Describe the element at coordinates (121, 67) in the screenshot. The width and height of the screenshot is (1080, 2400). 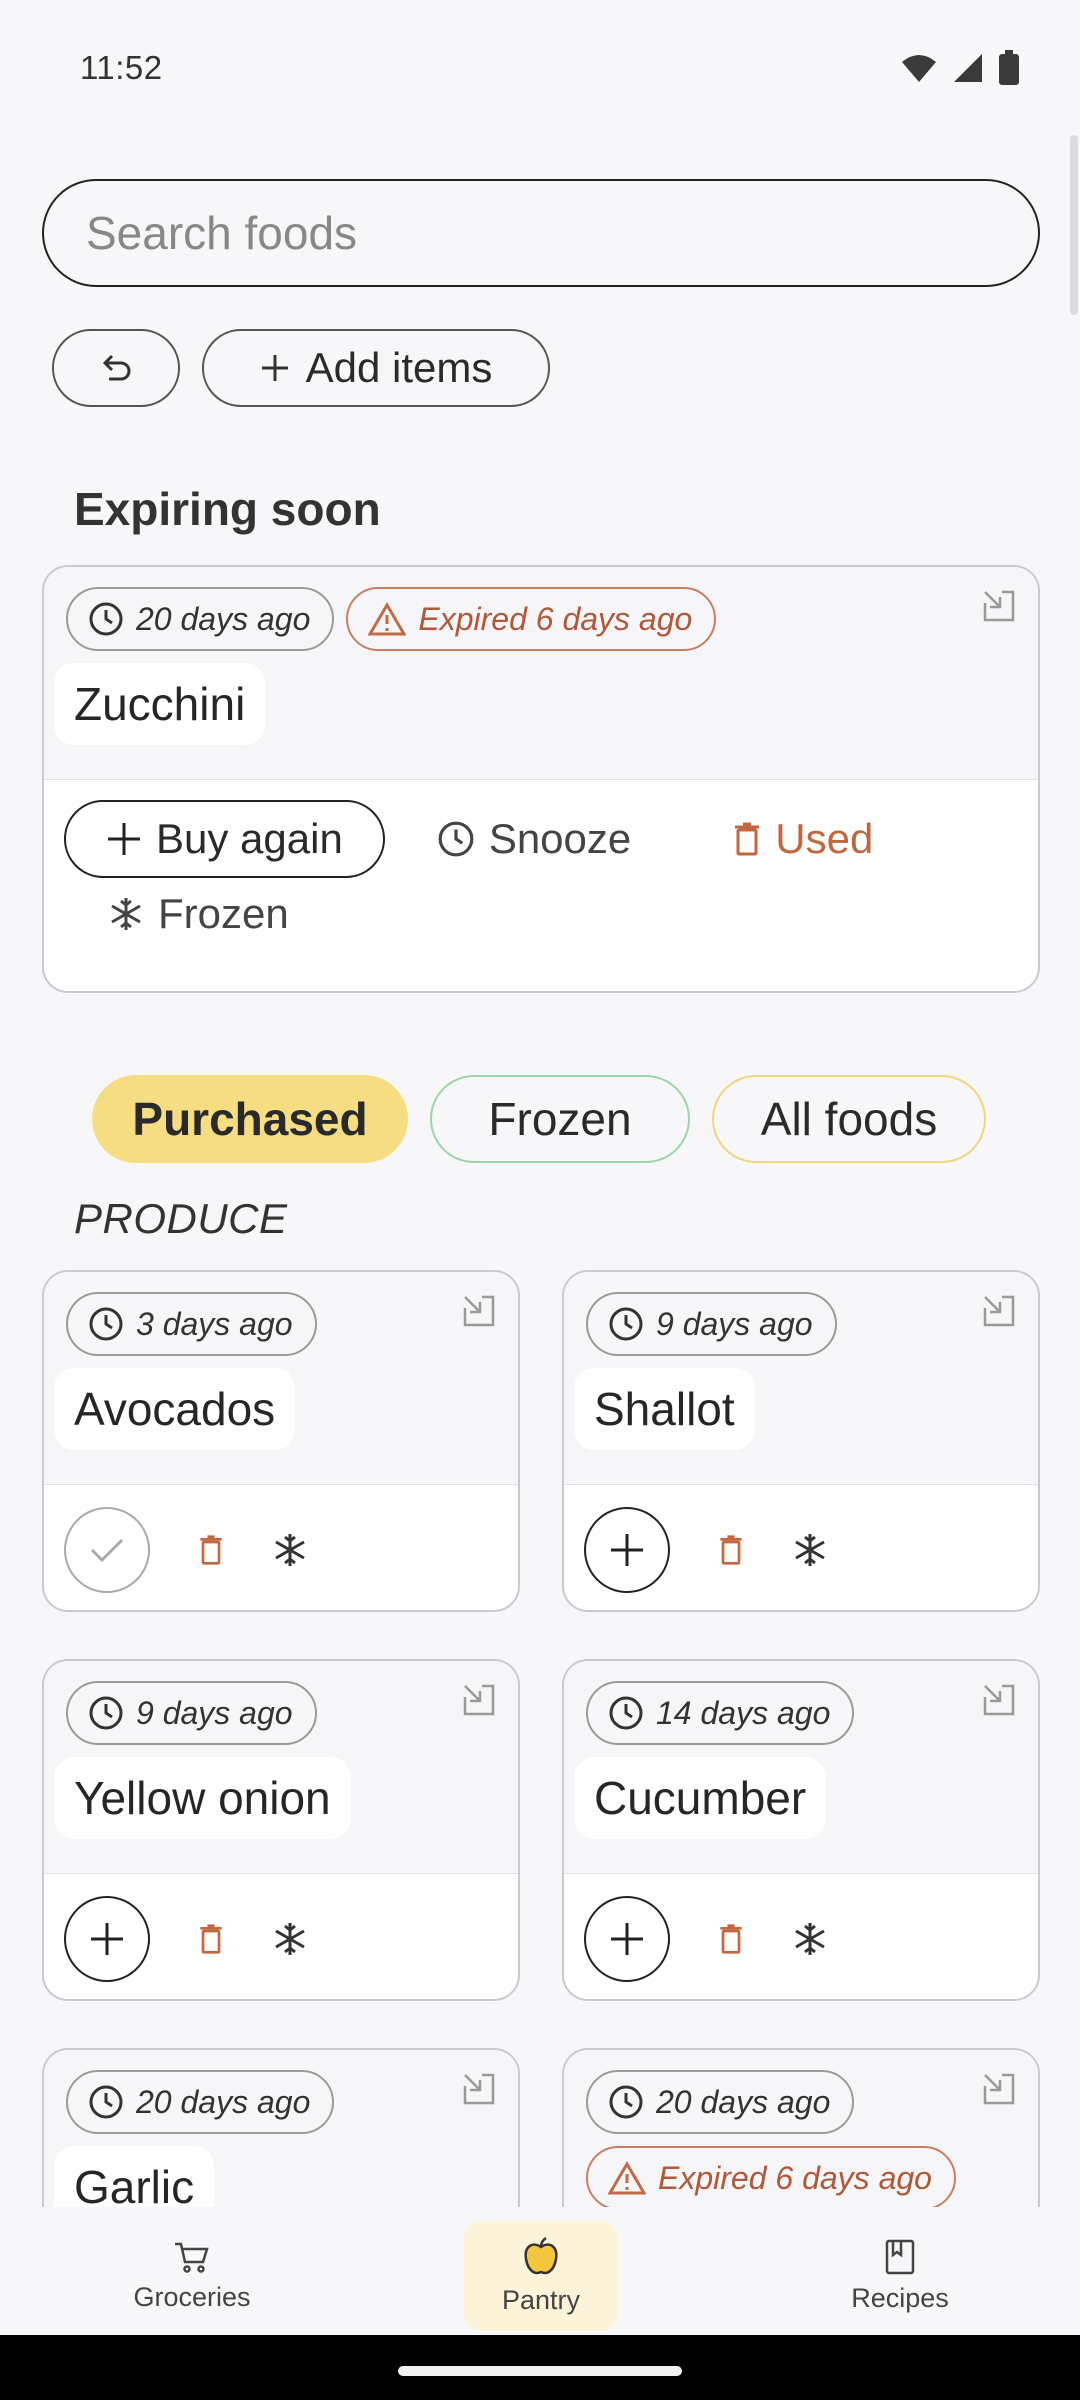
I see `status-time: 11:52` at that location.